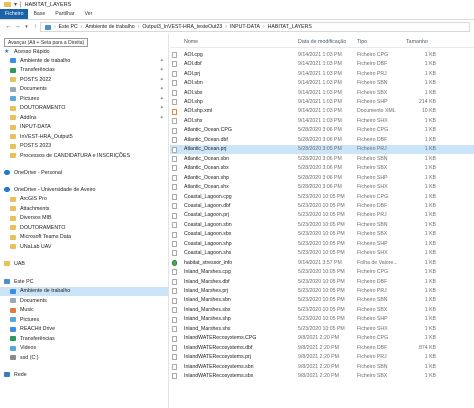 The height and width of the screenshot is (408, 474). What do you see at coordinates (322, 73) in the screenshot?
I see `file-row: AOI.prj 9/14/2021 1:03 PM Ficheiro PRJ 1 KB` at bounding box center [322, 73].